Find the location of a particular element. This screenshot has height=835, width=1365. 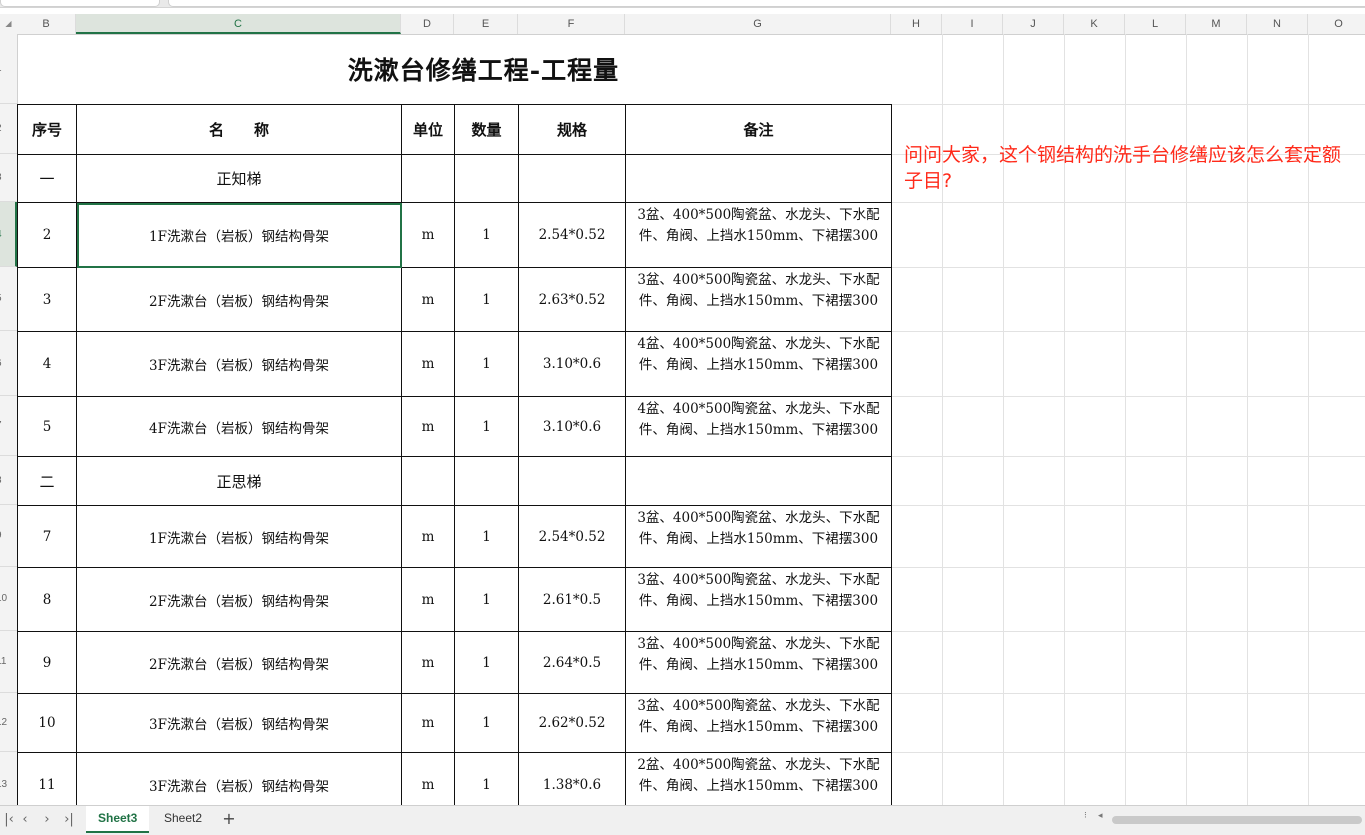

header-name: 名 称 is located at coordinates (239, 129).